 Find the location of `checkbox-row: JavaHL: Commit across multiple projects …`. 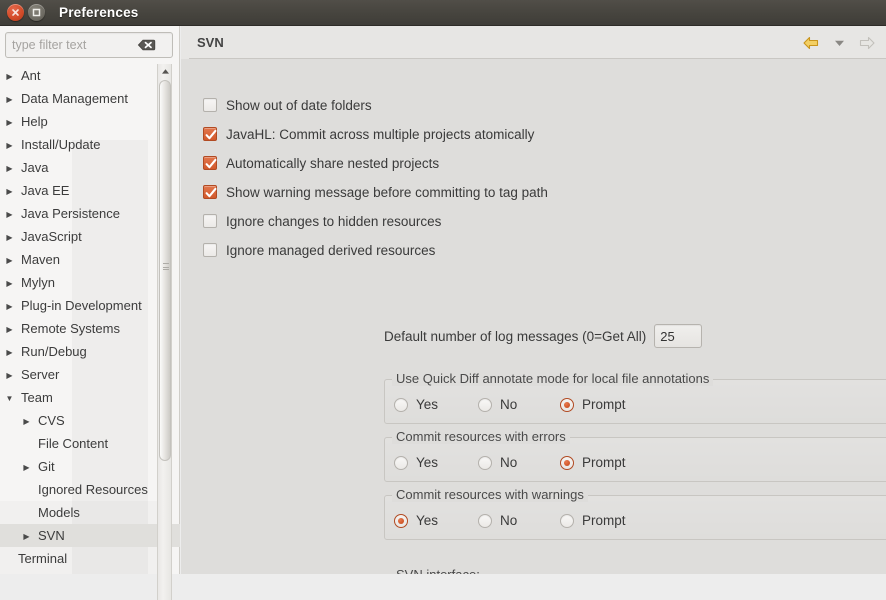

checkbox-row: JavaHL: Commit across multiple projects … is located at coordinates (368, 134).